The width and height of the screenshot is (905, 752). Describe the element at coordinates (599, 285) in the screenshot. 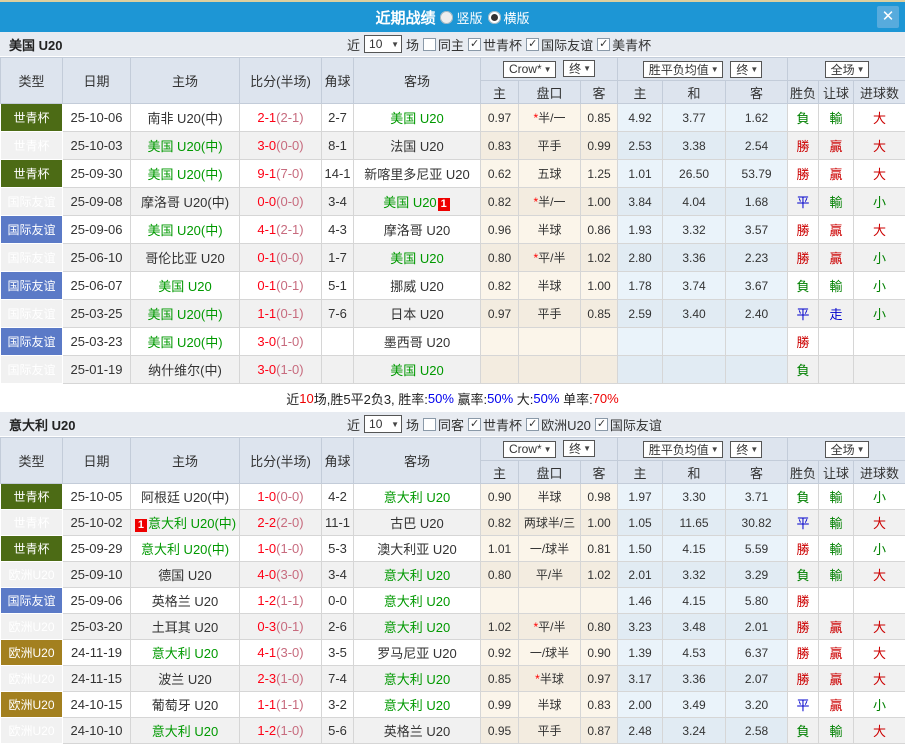

I see `odds-away: 1.00` at that location.